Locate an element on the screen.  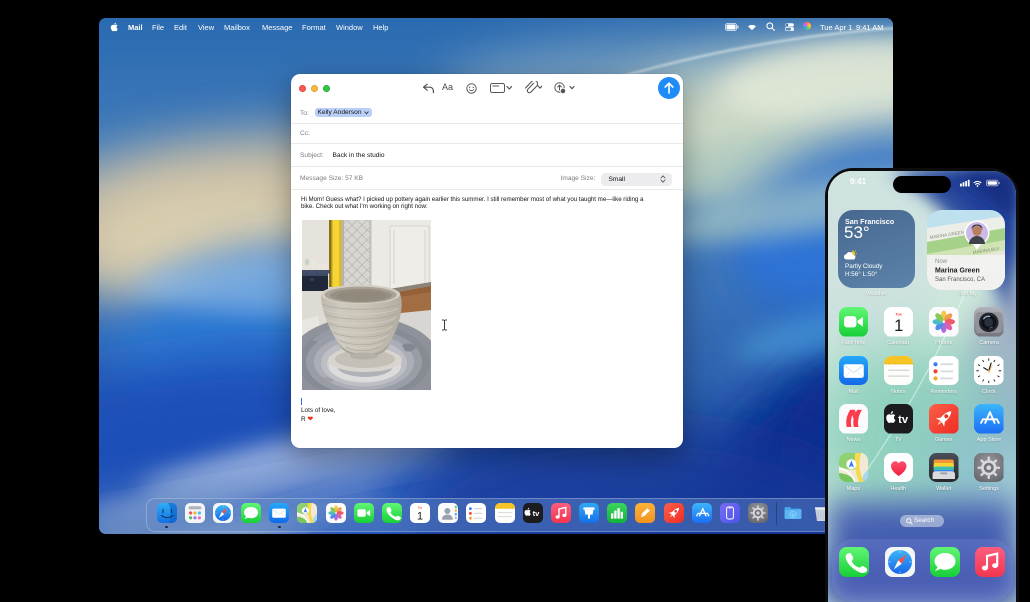
svg-text: Now is located at coordinates (941, 262).